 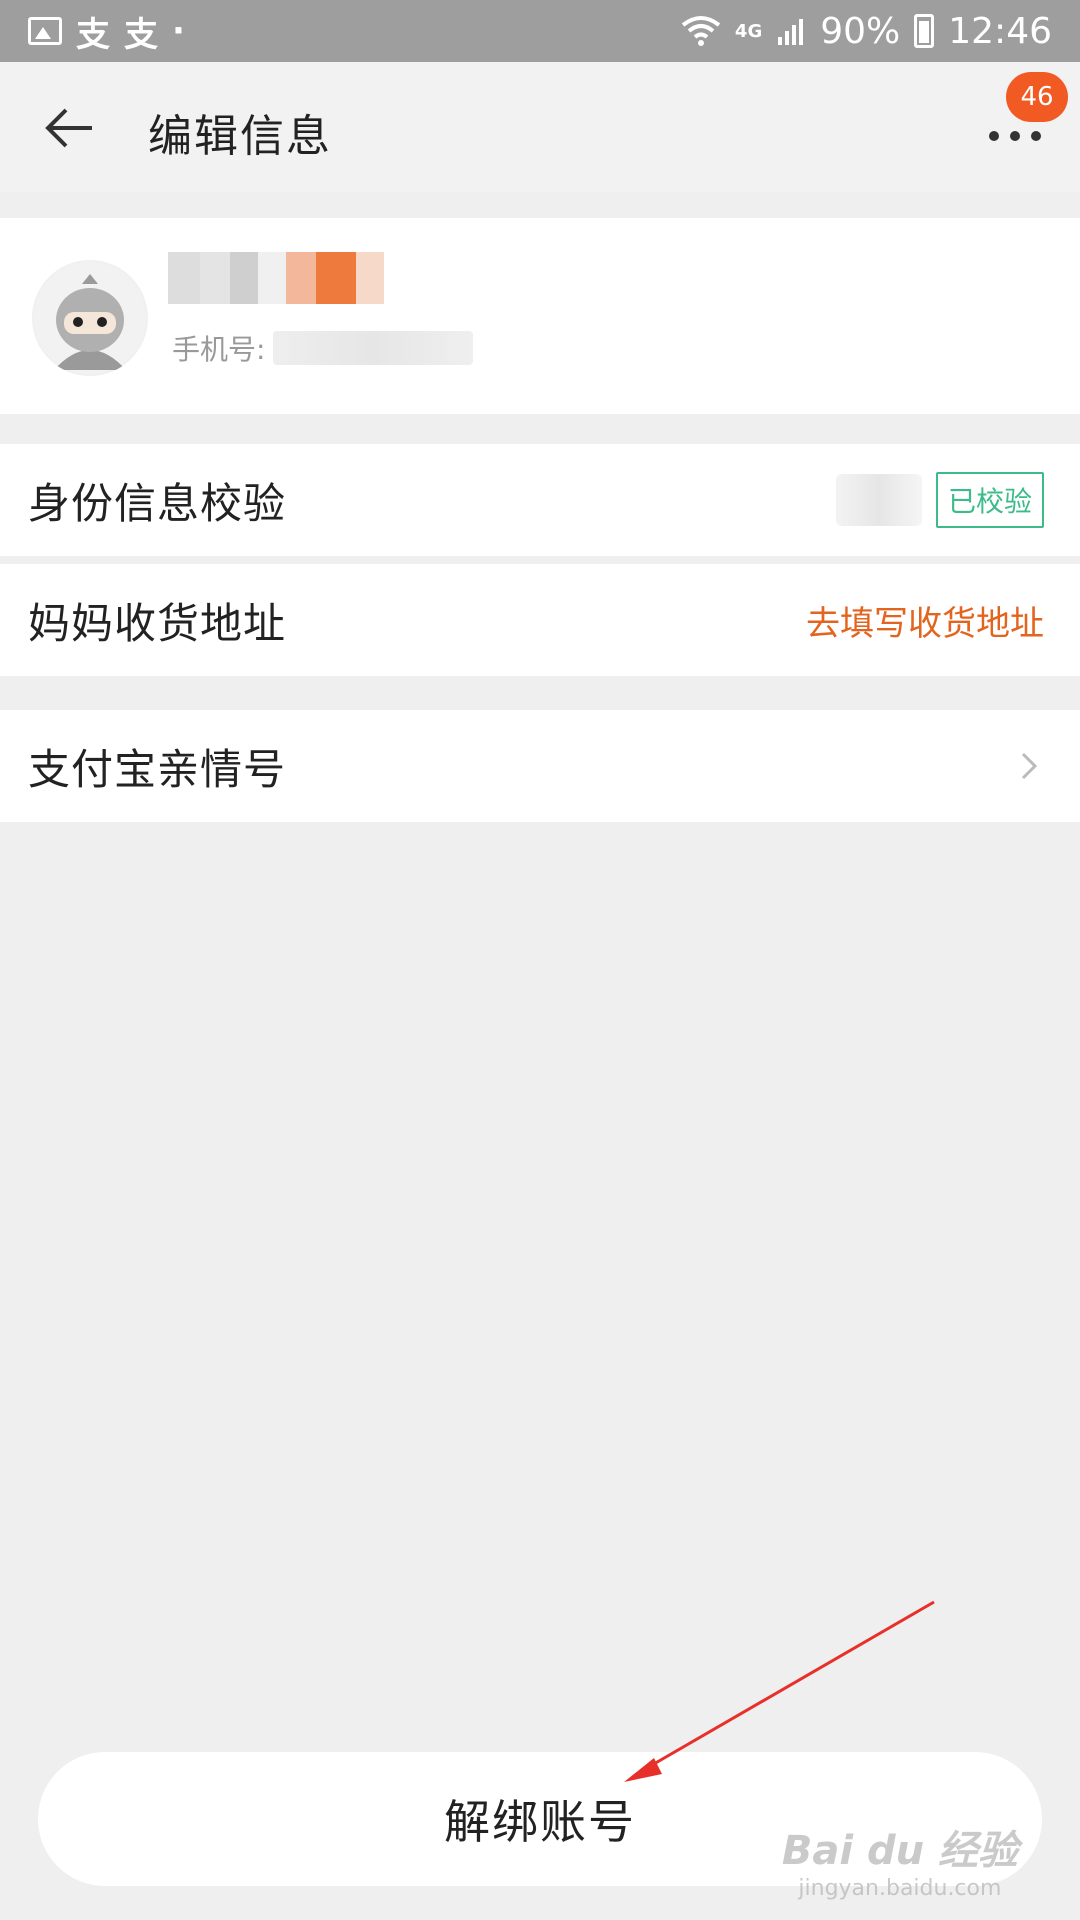 What do you see at coordinates (791, 32) in the screenshot?
I see `signal-icon` at bounding box center [791, 32].